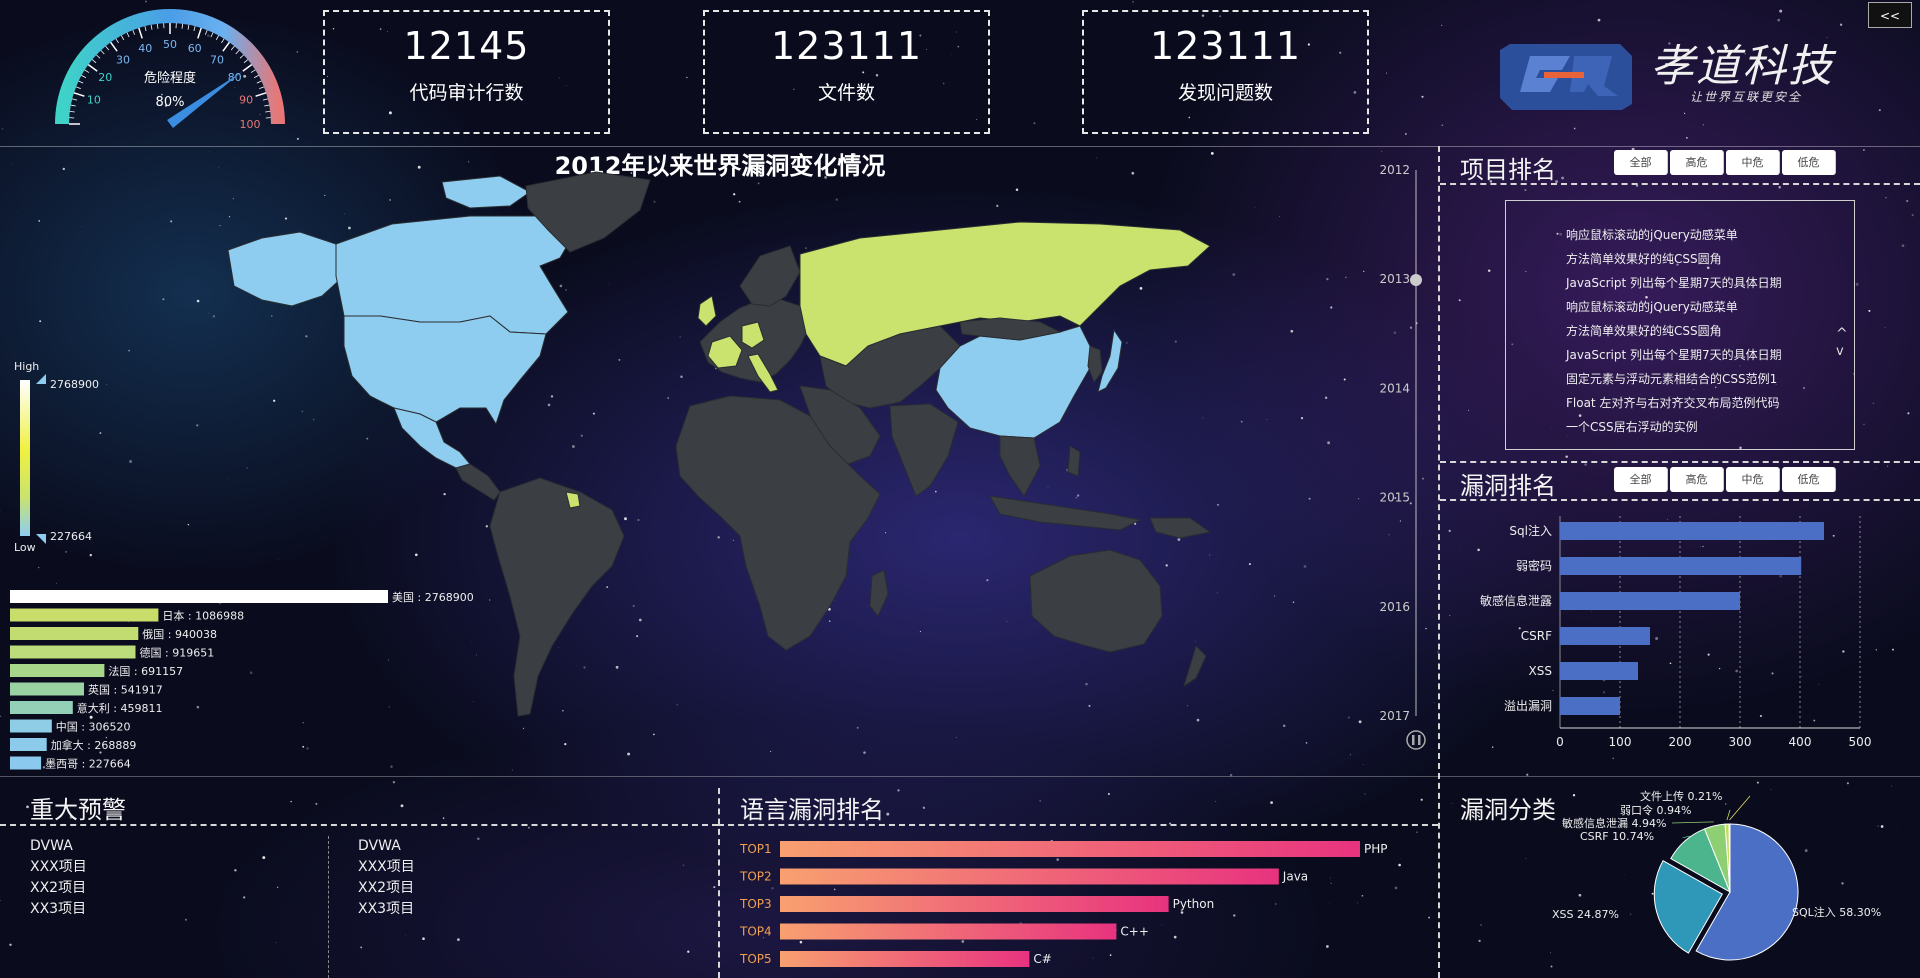  What do you see at coordinates (170, 78) in the screenshot?
I see `gauge-label: 危险程度` at bounding box center [170, 78].